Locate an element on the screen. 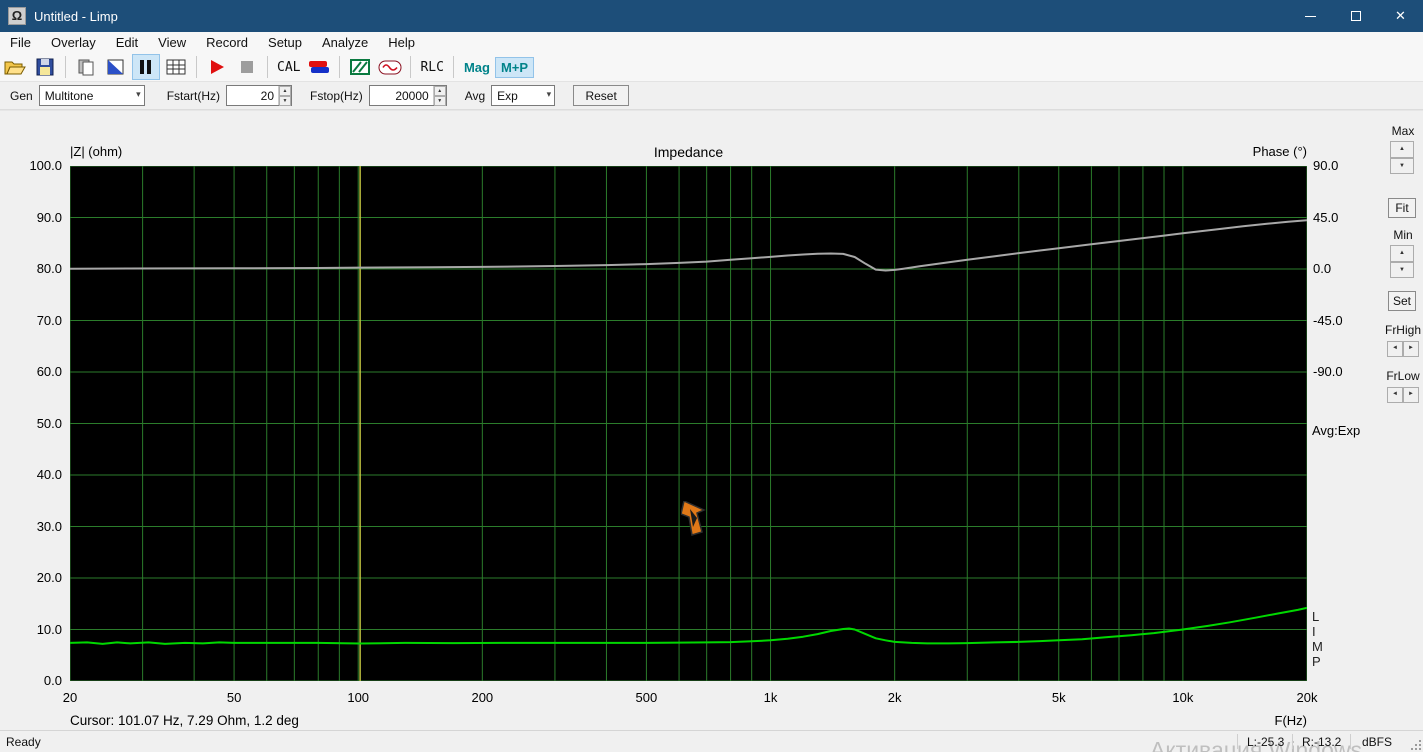  menu-overlay: Overlay is located at coordinates (73, 42).